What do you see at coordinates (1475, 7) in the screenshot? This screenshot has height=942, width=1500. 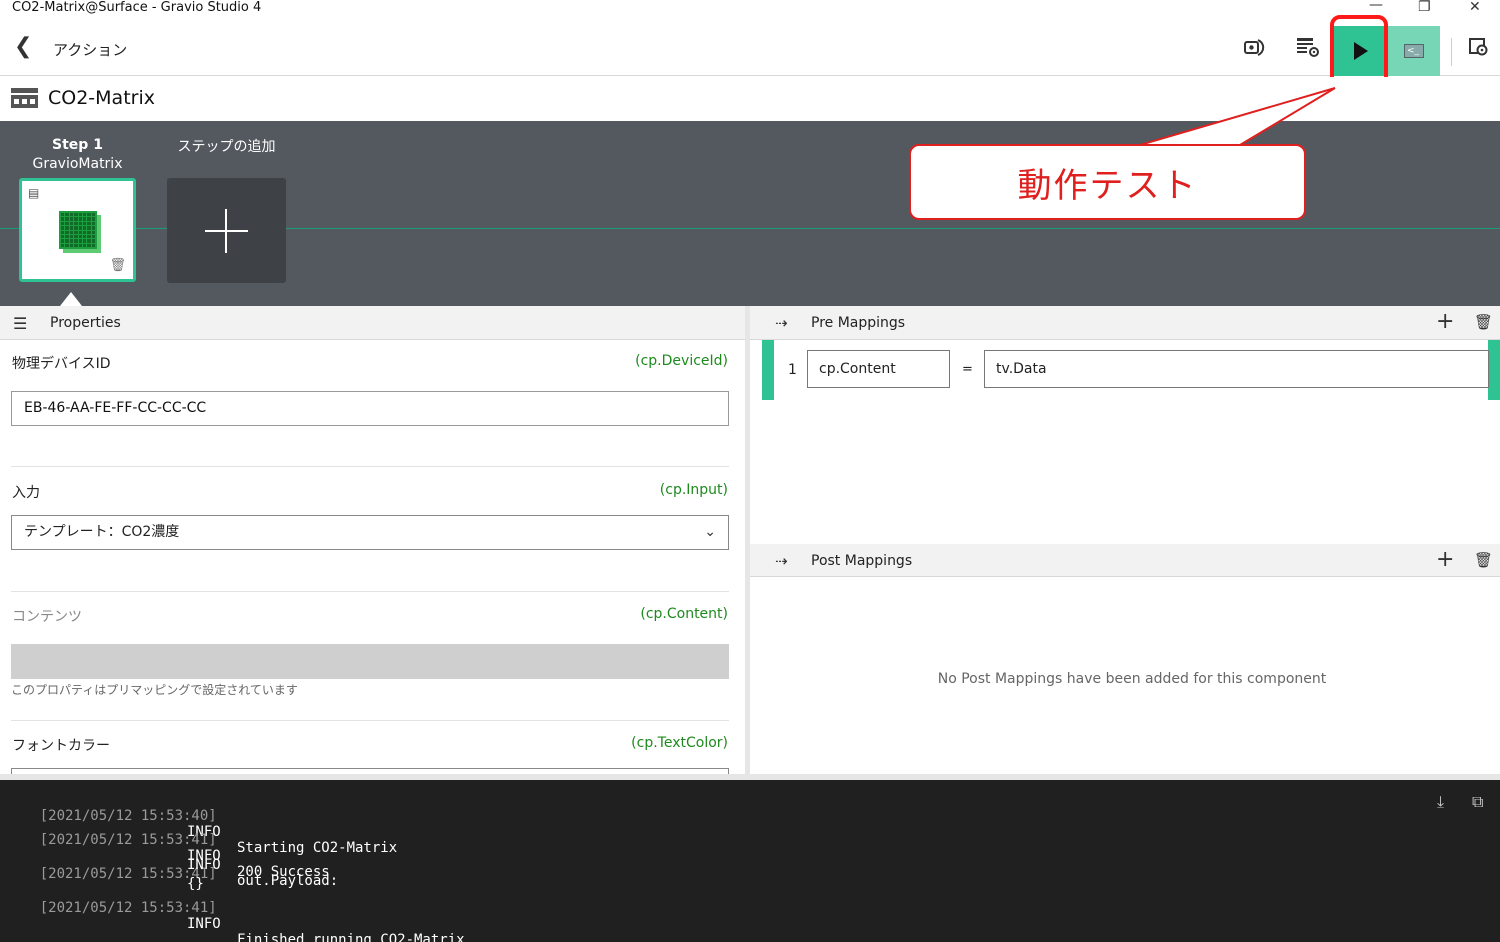 I see `close-button: ✕` at bounding box center [1475, 7].